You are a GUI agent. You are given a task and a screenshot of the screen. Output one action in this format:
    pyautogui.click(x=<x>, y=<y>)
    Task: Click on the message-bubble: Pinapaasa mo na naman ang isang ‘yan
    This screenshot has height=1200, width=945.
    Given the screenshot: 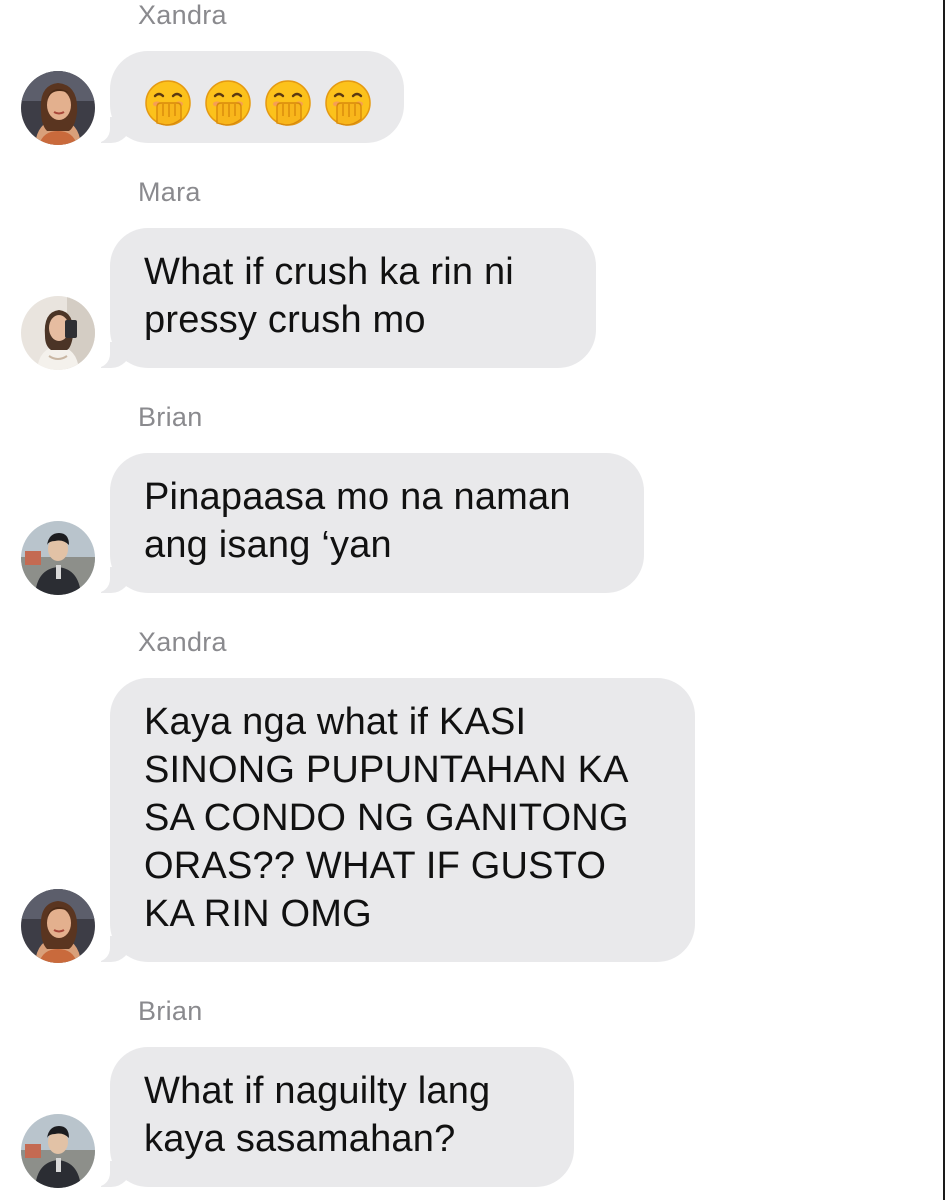 What is the action you would take?
    pyautogui.click(x=366, y=523)
    